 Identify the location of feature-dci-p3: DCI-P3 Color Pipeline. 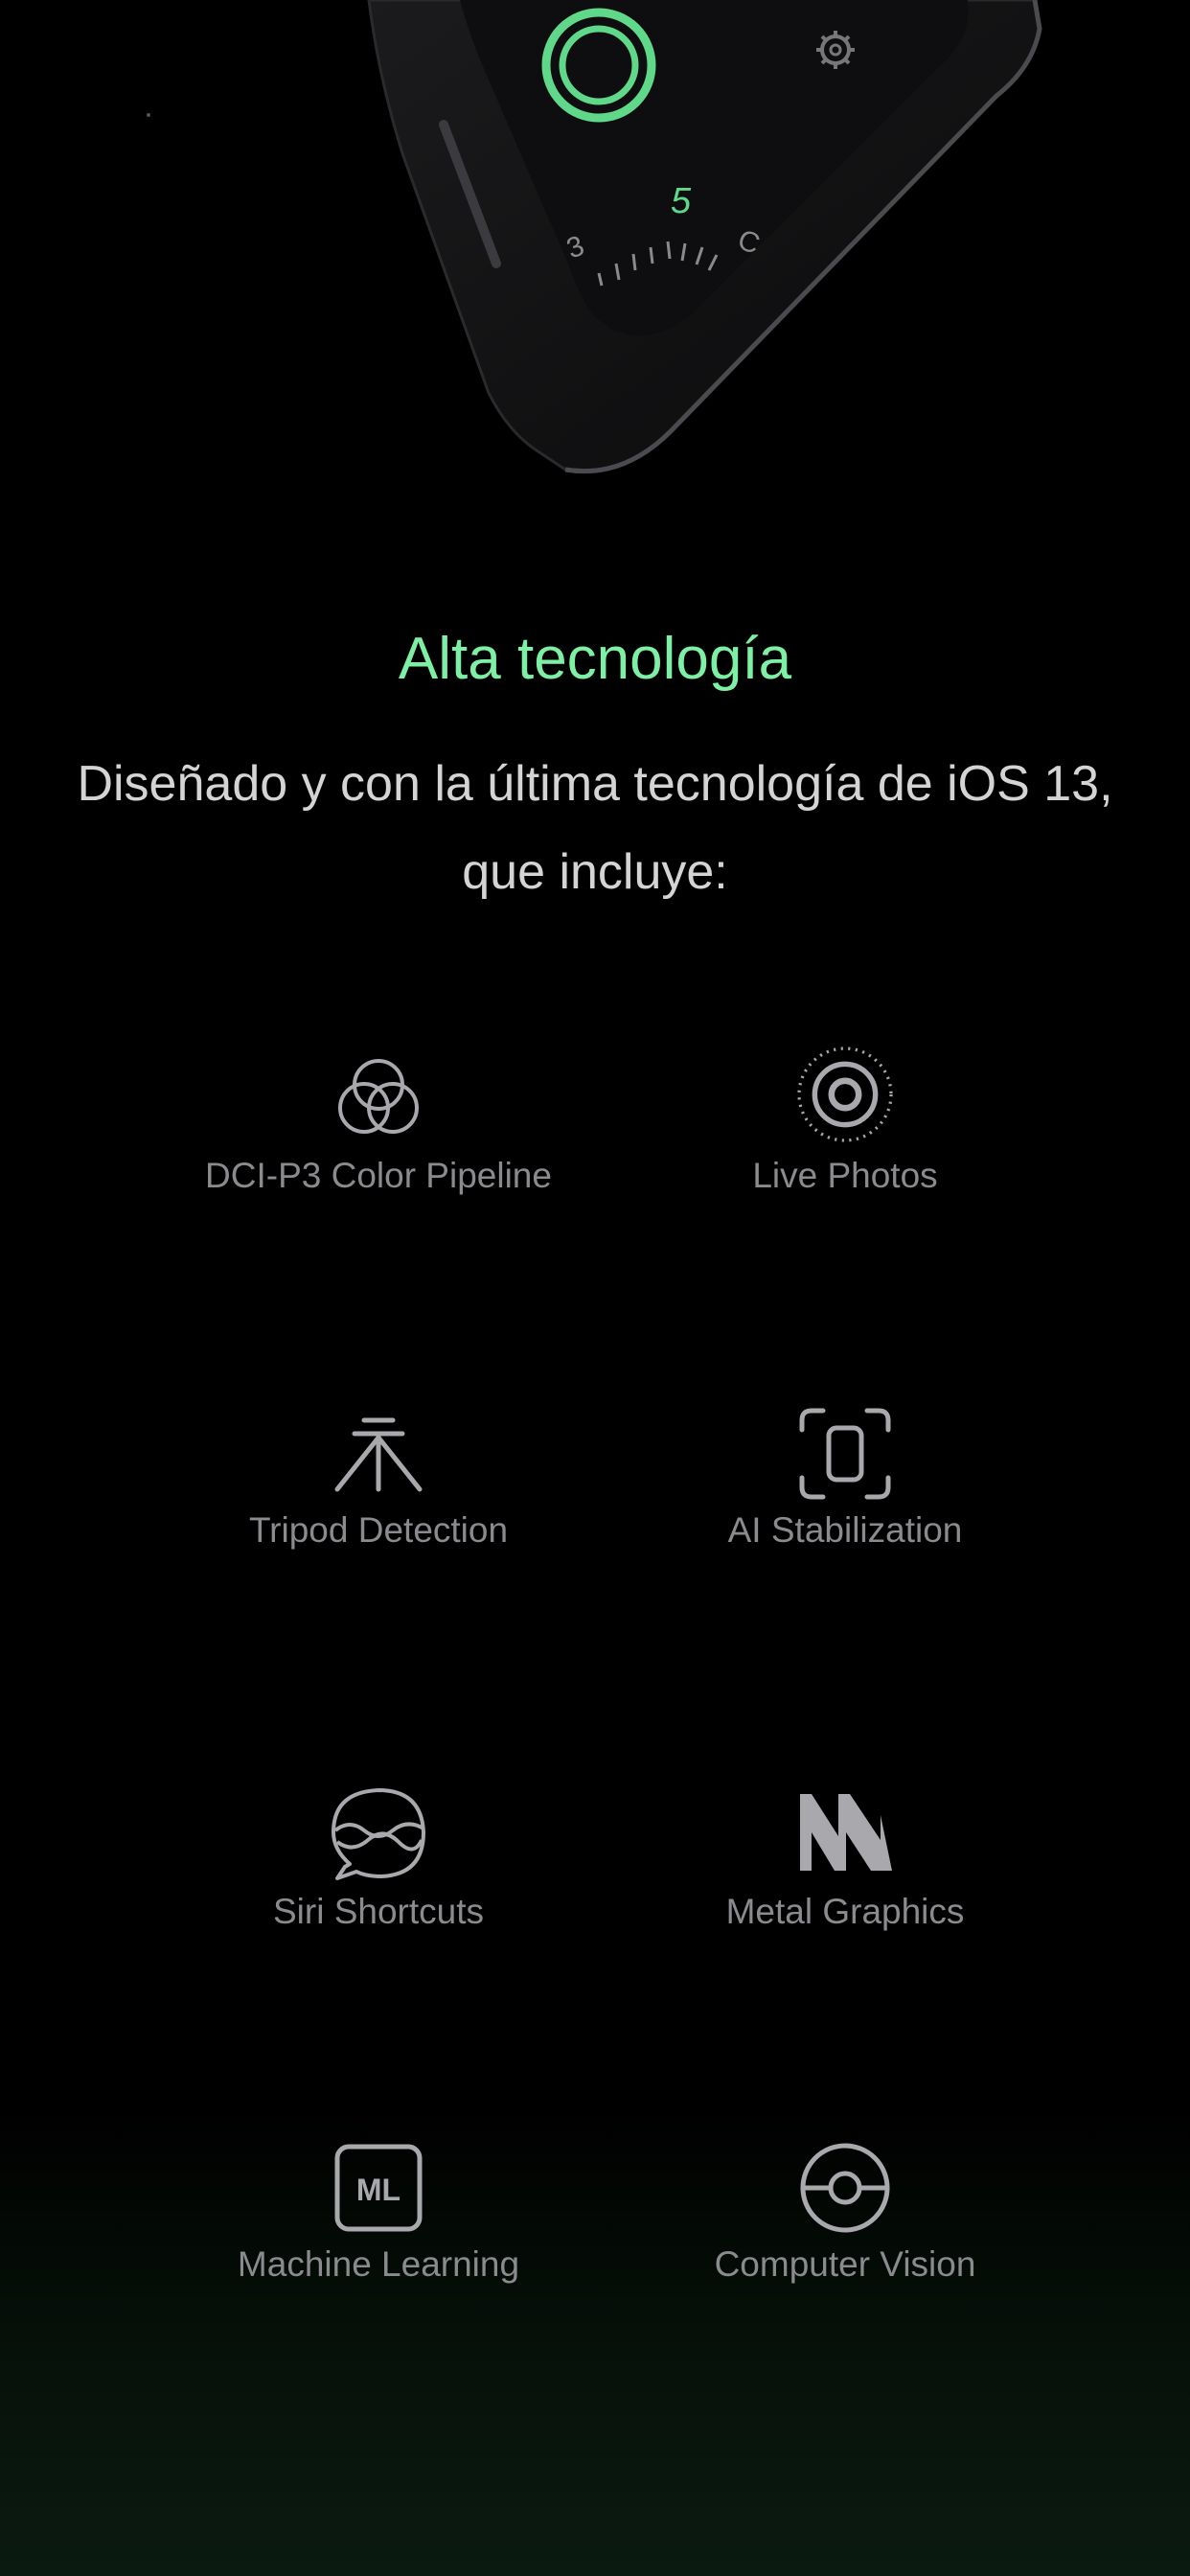
(379, 1123).